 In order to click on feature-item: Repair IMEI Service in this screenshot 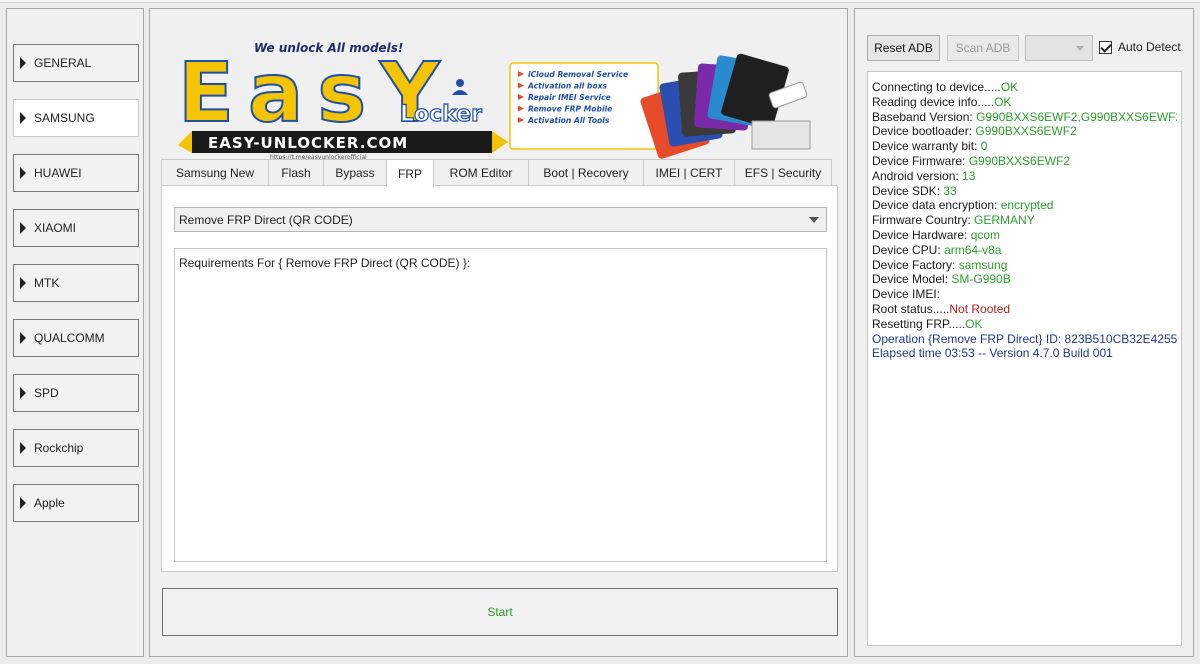, I will do `click(569, 97)`.